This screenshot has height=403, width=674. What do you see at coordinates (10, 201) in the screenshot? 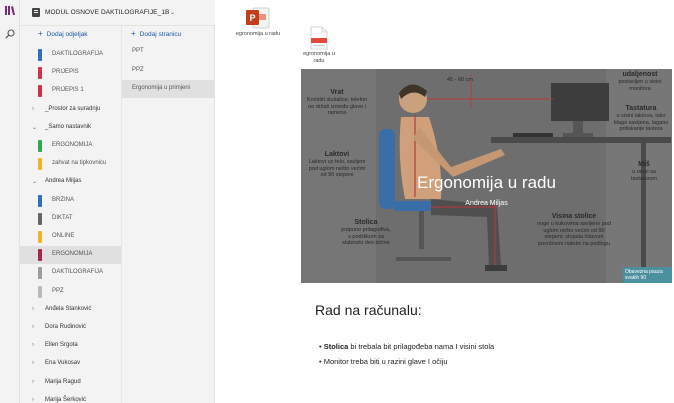
I see `left-rail` at bounding box center [10, 201].